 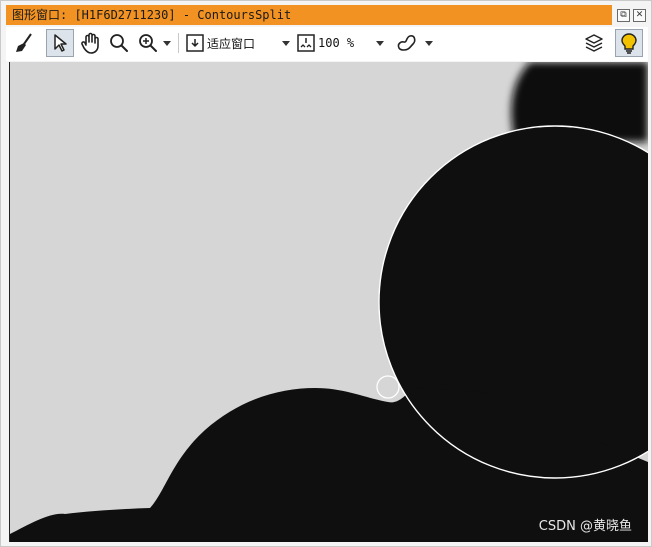 I want to click on zoom-in-icon, so click(x=148, y=43).